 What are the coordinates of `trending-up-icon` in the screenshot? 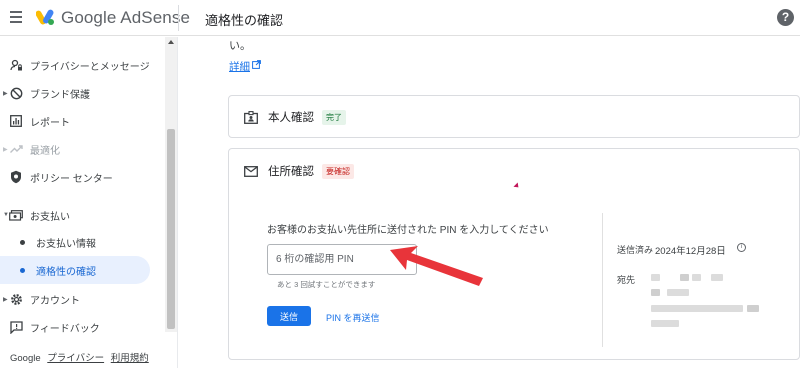 It's located at (16, 149).